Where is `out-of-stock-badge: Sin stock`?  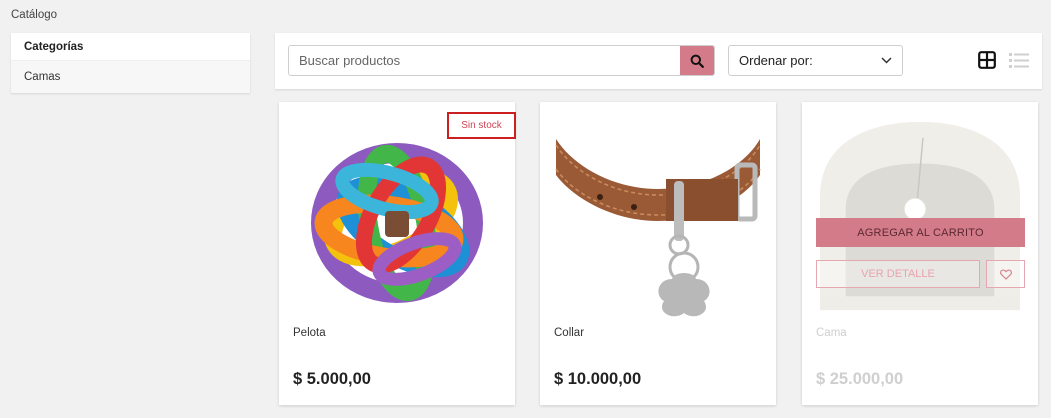 out-of-stock-badge: Sin stock is located at coordinates (481, 125).